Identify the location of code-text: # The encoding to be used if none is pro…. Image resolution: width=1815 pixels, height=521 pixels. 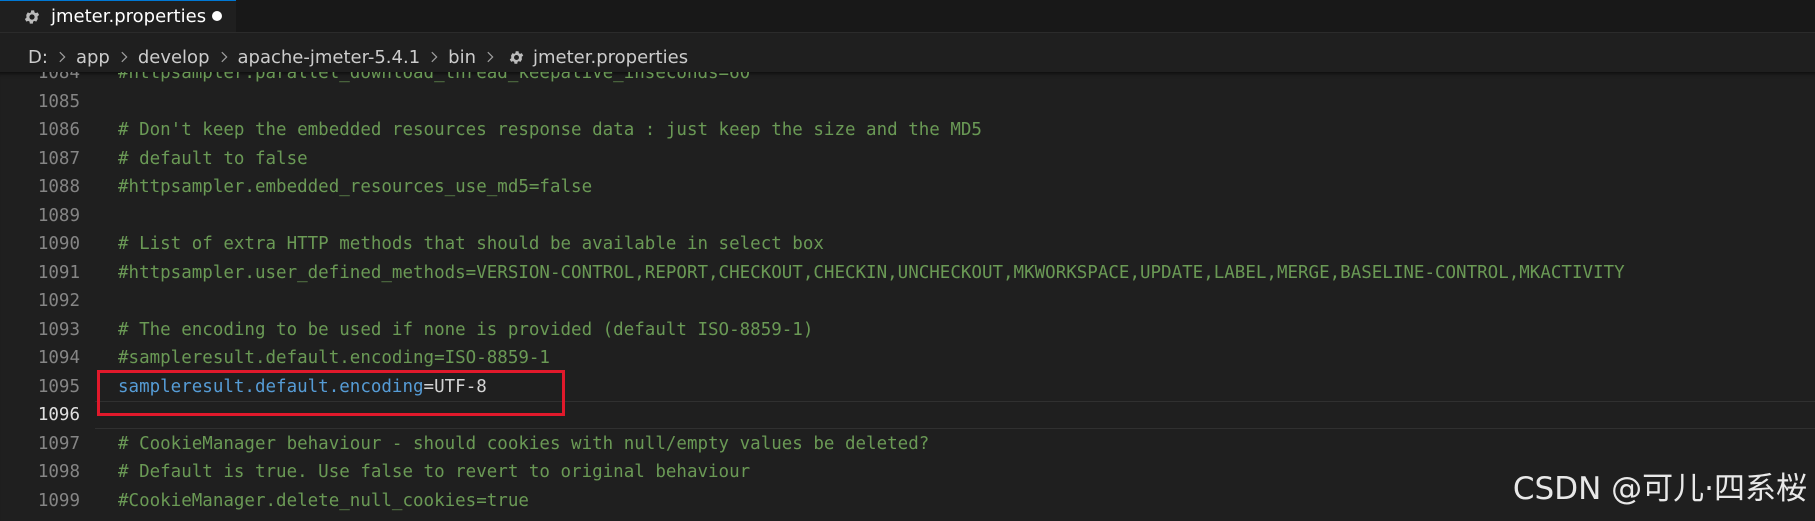
(466, 329).